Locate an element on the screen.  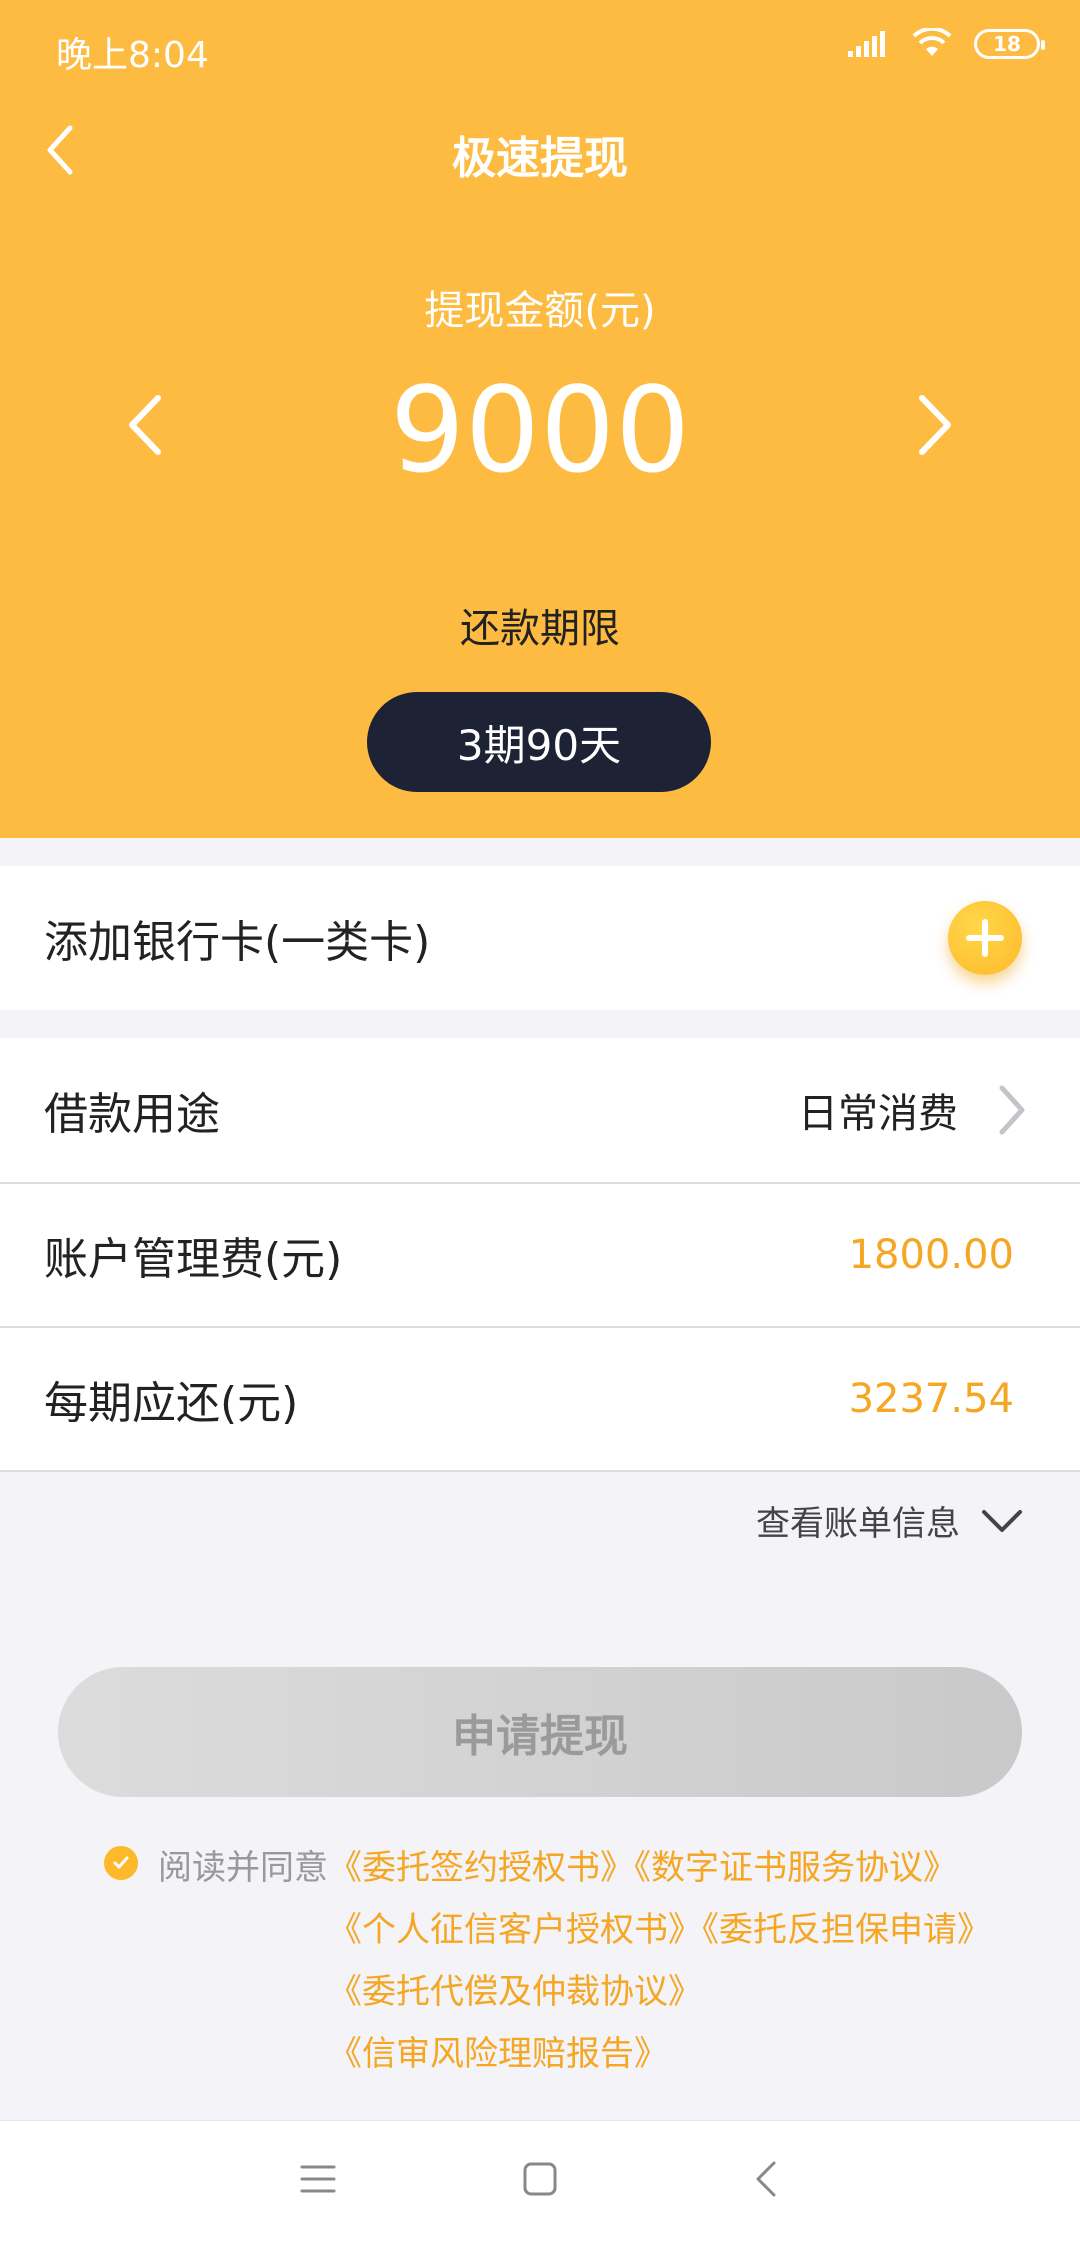
view-bill-info-toggle: 查看账单信息 is located at coordinates (890, 1520).